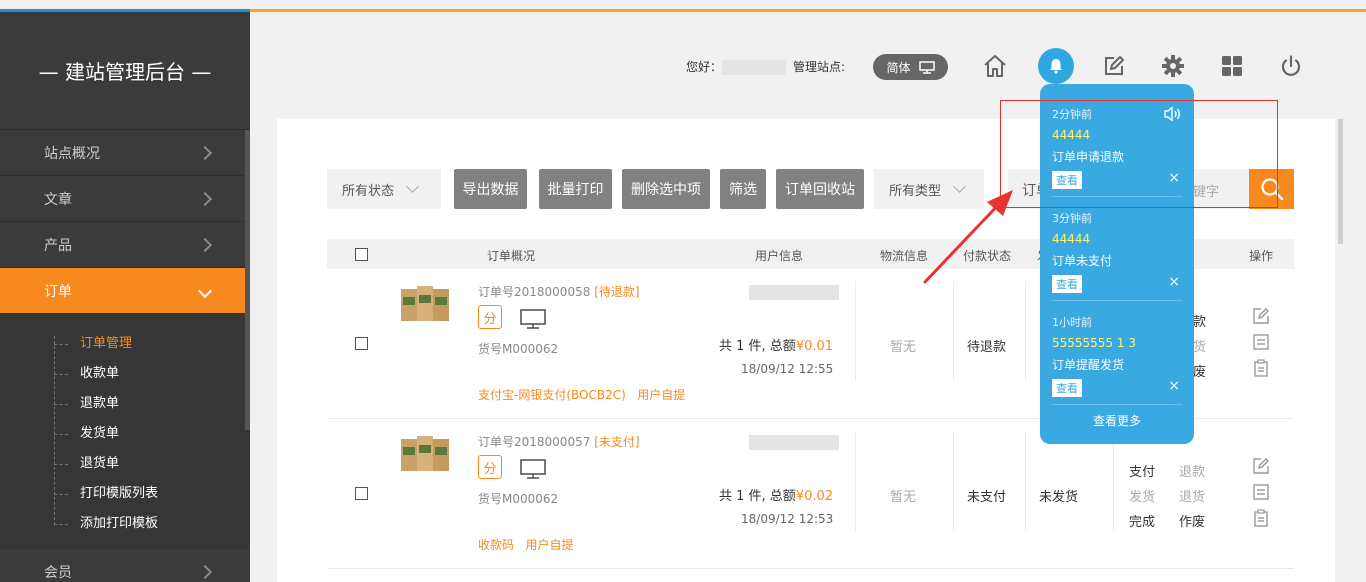 This screenshot has height=582, width=1366. Describe the element at coordinates (666, 189) in the screenshot. I see `delete-selected-button: 删除选中项` at that location.